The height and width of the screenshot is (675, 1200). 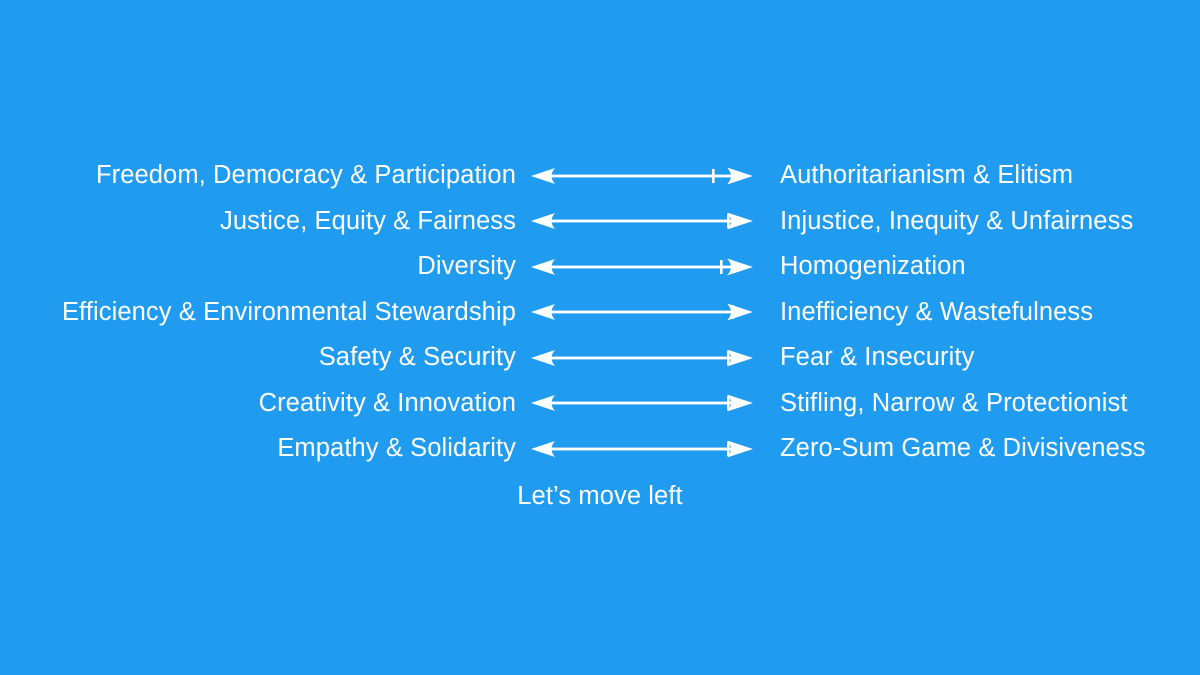 I want to click on positive-pole-label: Efficiency & Environmental Stewardship, so click(x=288, y=311).